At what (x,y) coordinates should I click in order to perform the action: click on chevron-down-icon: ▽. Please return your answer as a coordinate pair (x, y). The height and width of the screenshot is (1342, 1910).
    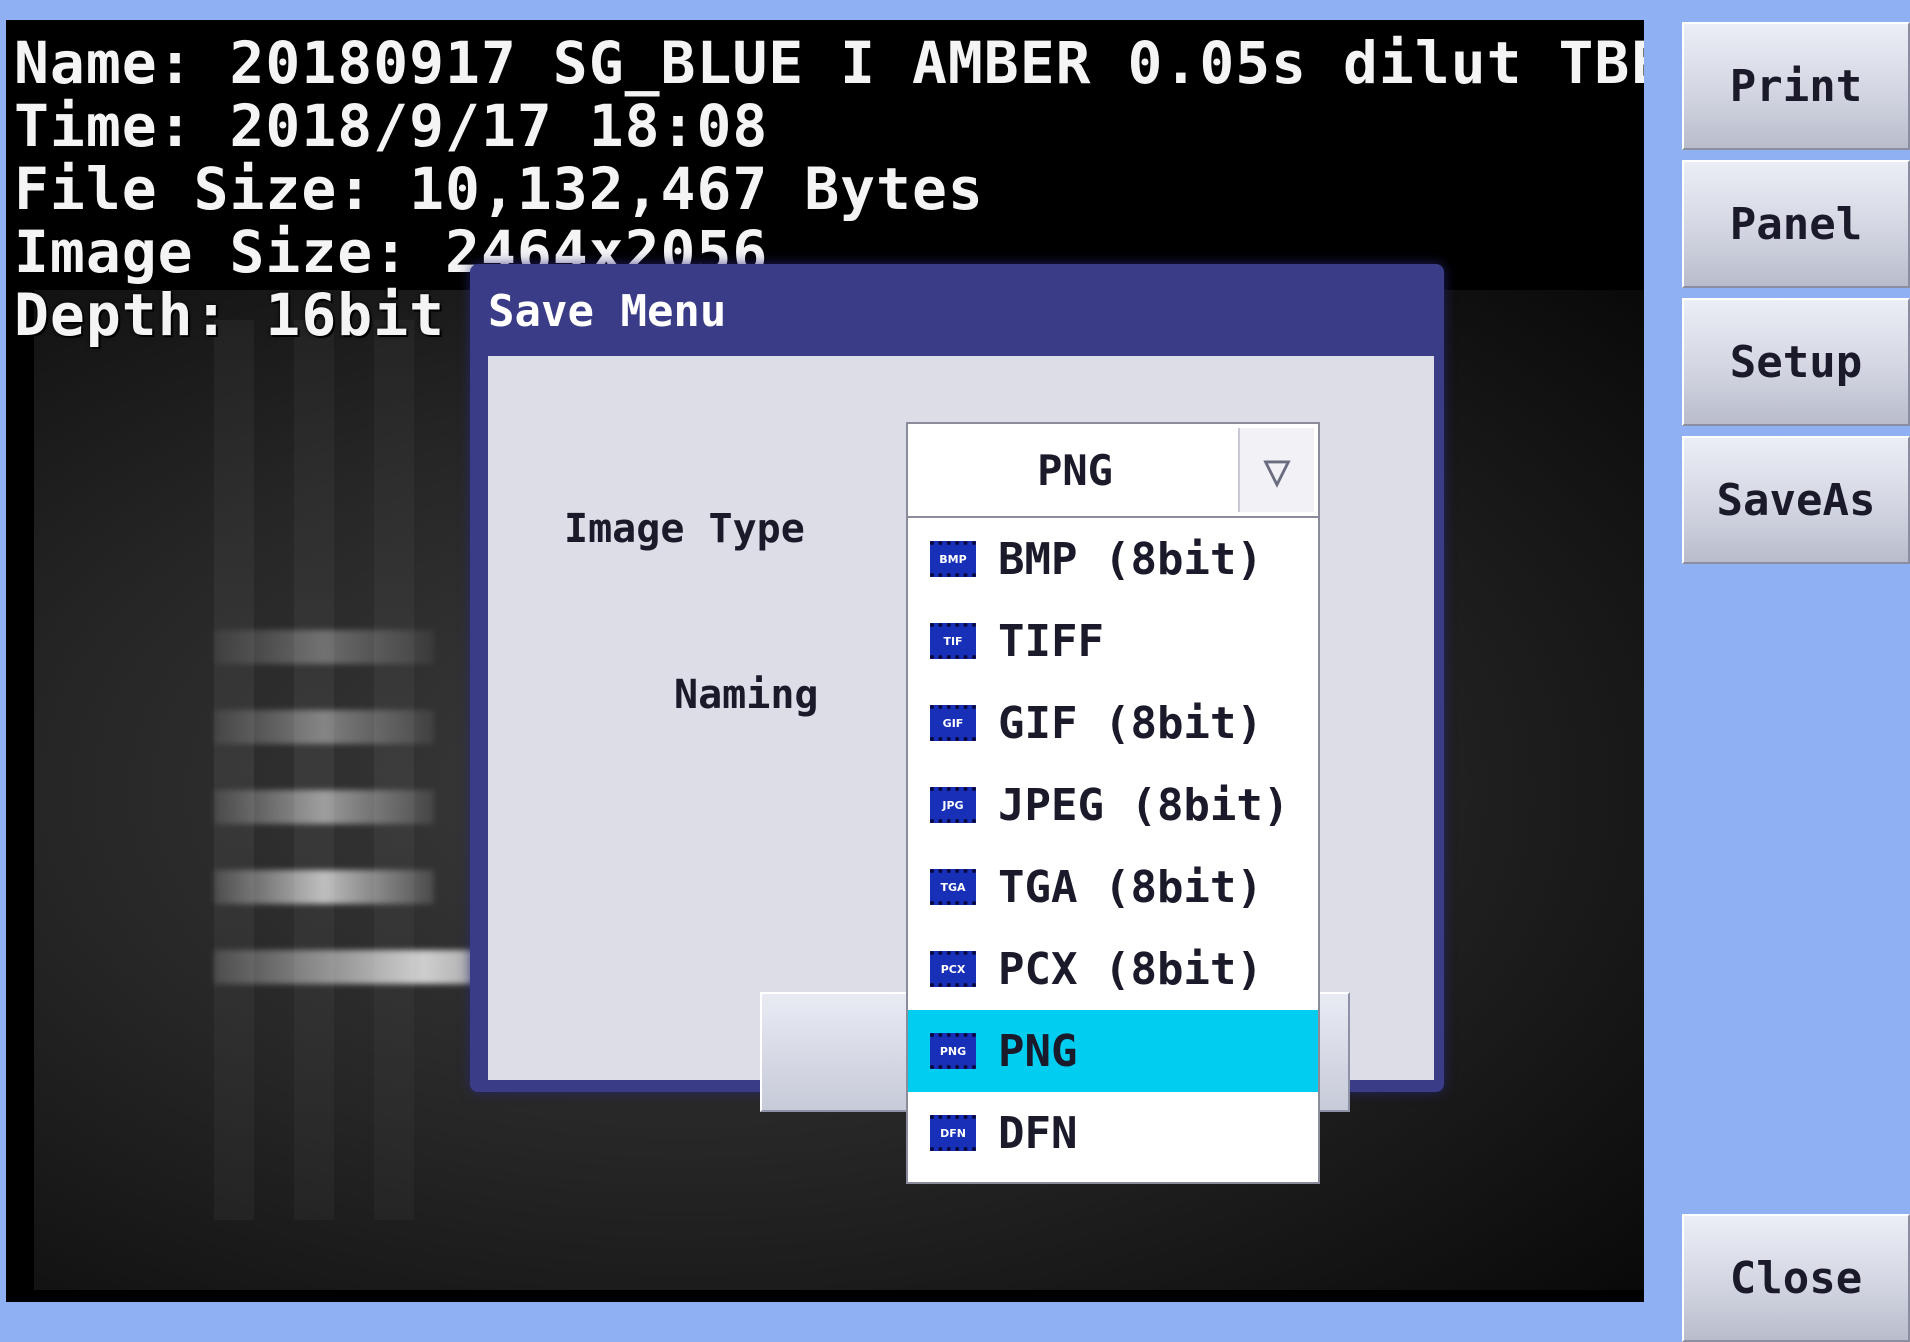
    Looking at the image, I should click on (1276, 470).